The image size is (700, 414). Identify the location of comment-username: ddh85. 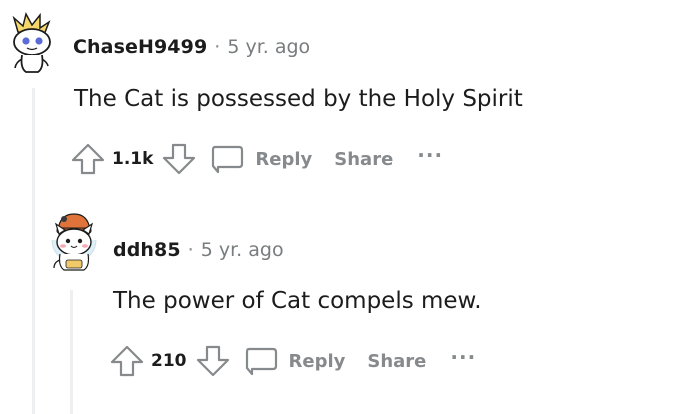
(147, 250).